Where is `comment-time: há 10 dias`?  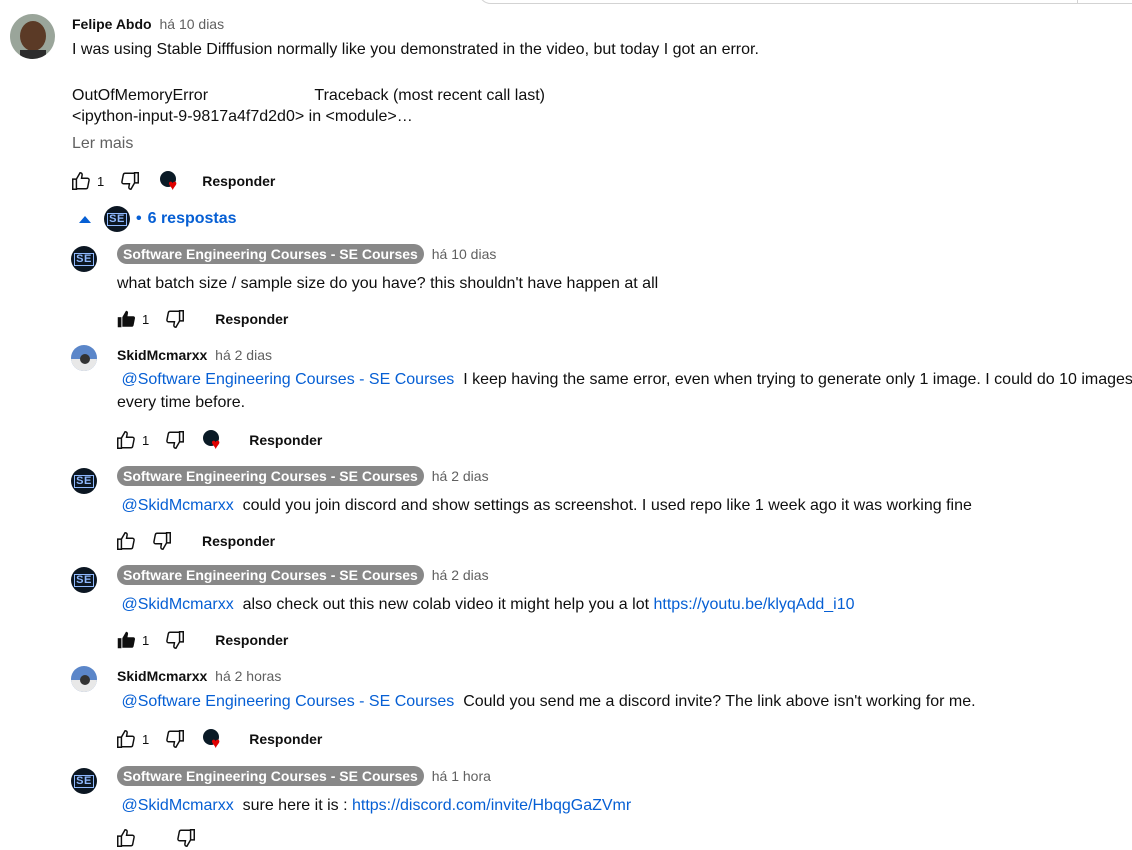
comment-time: há 10 dias is located at coordinates (191, 24).